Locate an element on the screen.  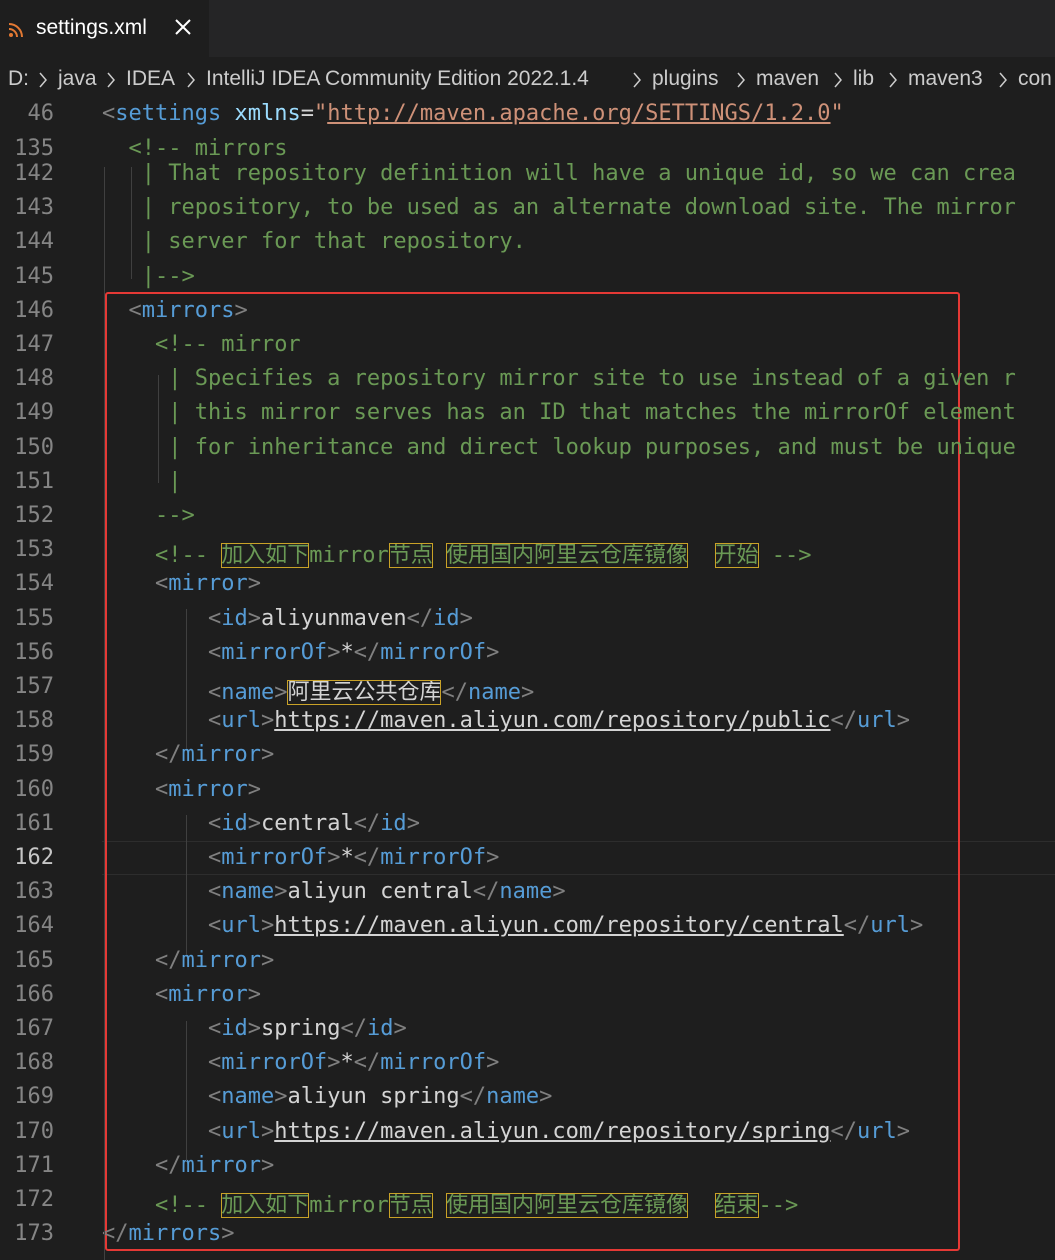
code-line: 159 </mirror> is located at coordinates (527, 757).